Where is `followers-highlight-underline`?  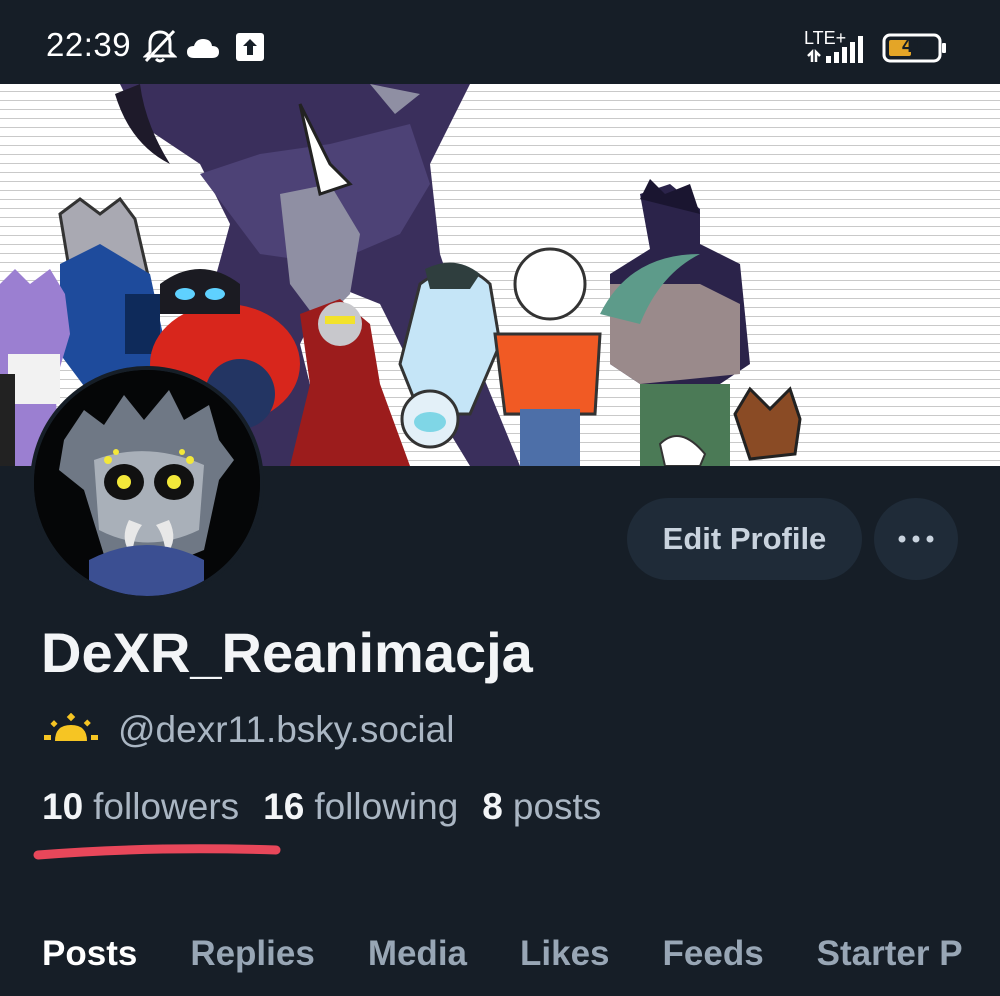 followers-highlight-underline is located at coordinates (157, 852).